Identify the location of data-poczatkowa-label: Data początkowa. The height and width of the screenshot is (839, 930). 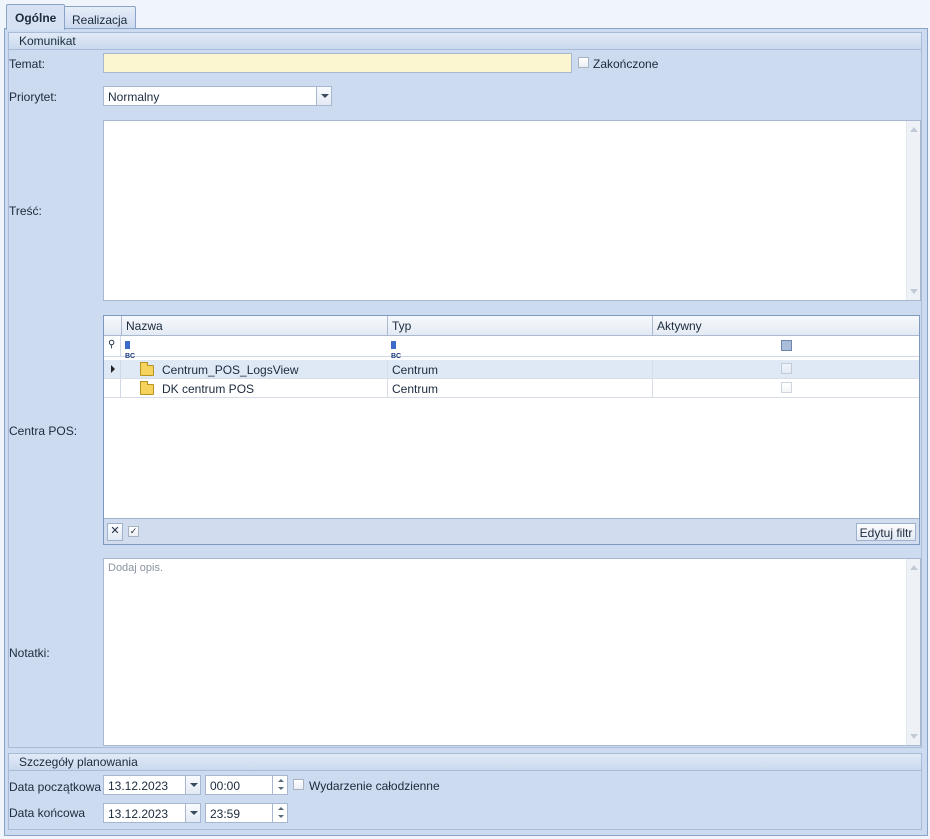
(55, 787).